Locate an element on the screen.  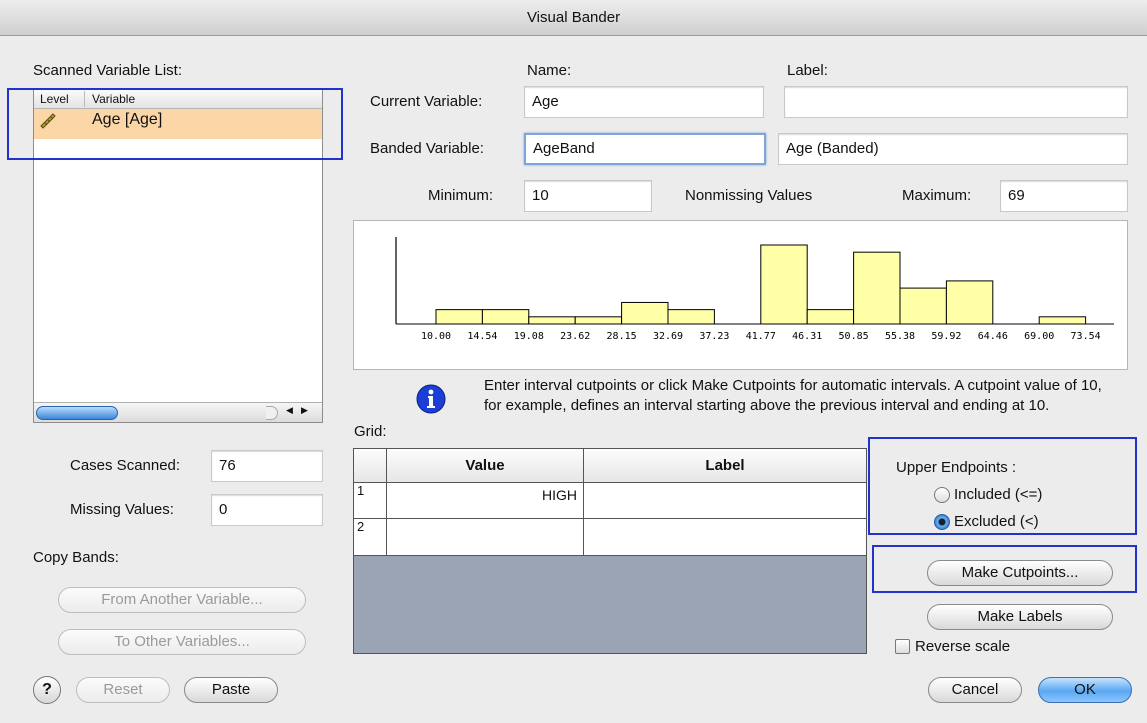
table-row: 2 is located at coordinates (610, 537).